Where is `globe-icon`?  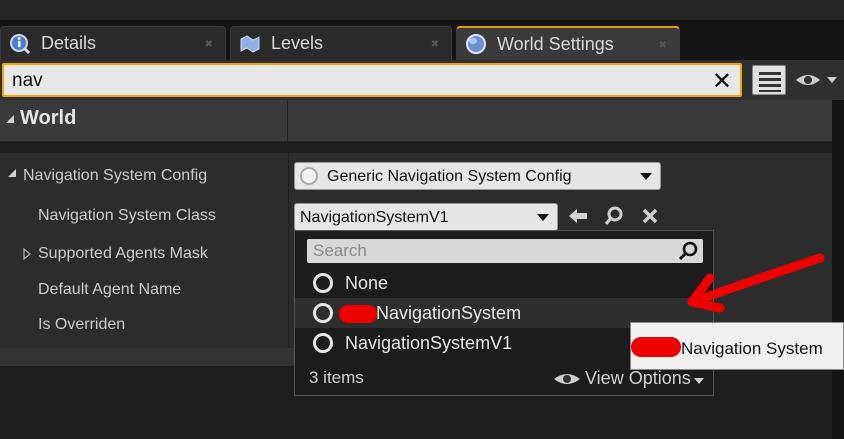 globe-icon is located at coordinates (476, 44).